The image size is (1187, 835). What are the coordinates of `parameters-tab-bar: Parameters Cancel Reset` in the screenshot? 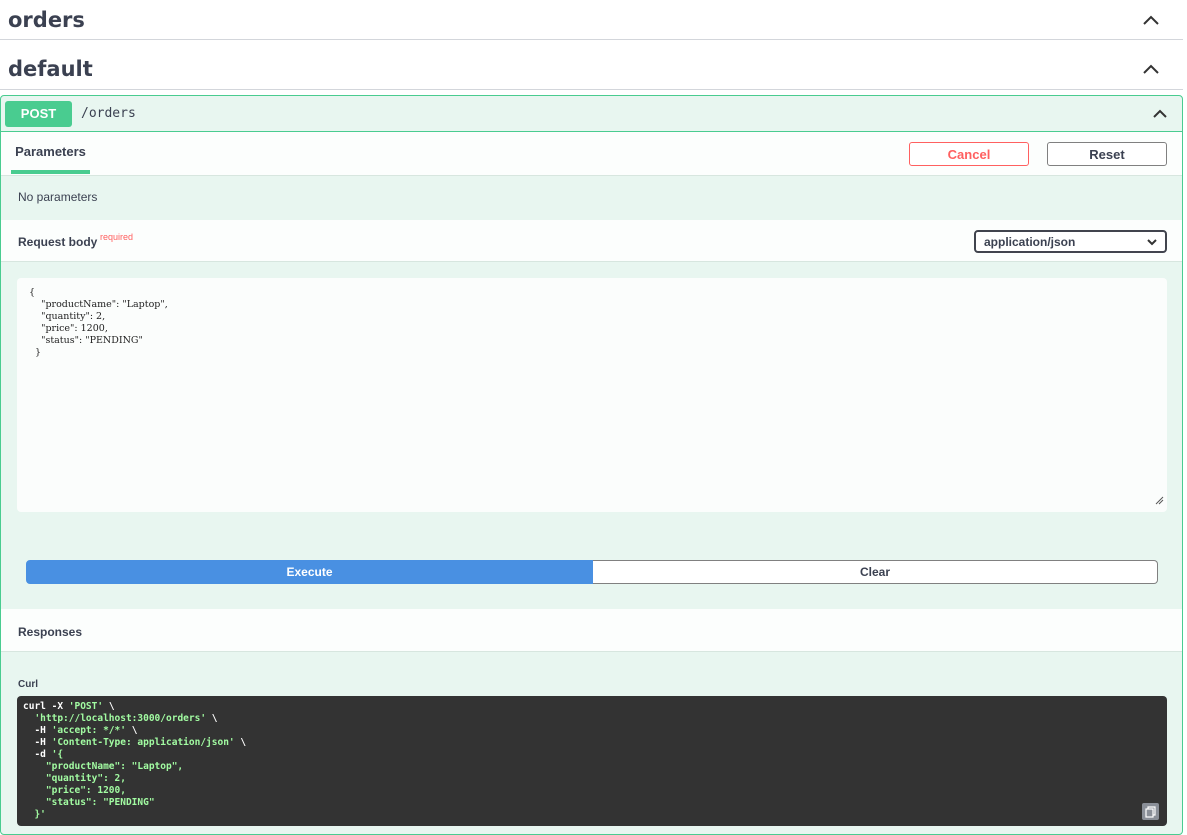 It's located at (591, 154).